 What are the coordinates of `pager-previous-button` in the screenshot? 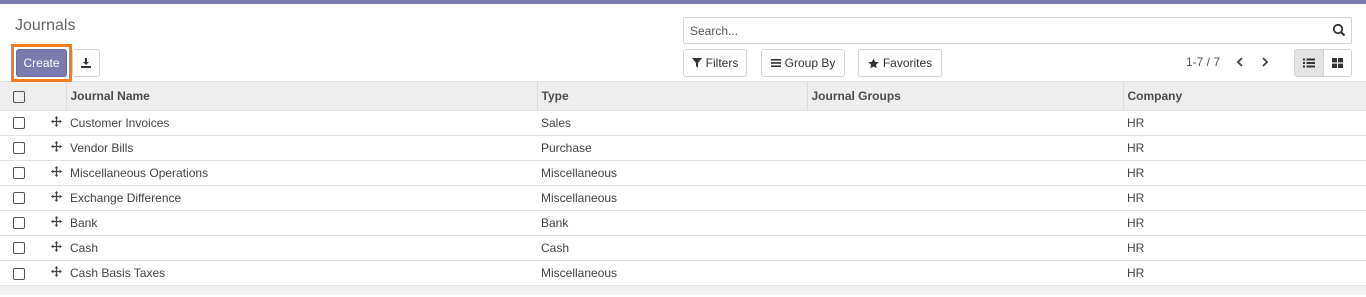 It's located at (1240, 62).